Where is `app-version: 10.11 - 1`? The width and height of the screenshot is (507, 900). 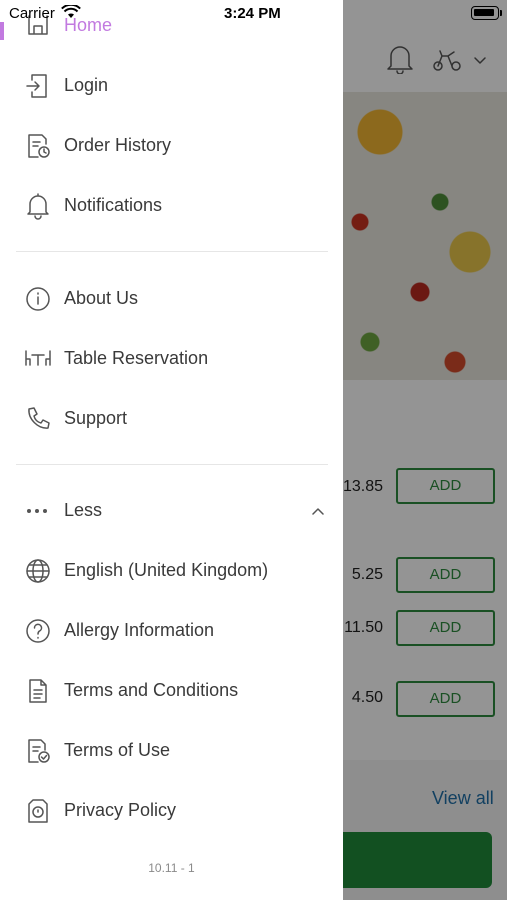
app-version: 10.11 - 1 is located at coordinates (171, 868).